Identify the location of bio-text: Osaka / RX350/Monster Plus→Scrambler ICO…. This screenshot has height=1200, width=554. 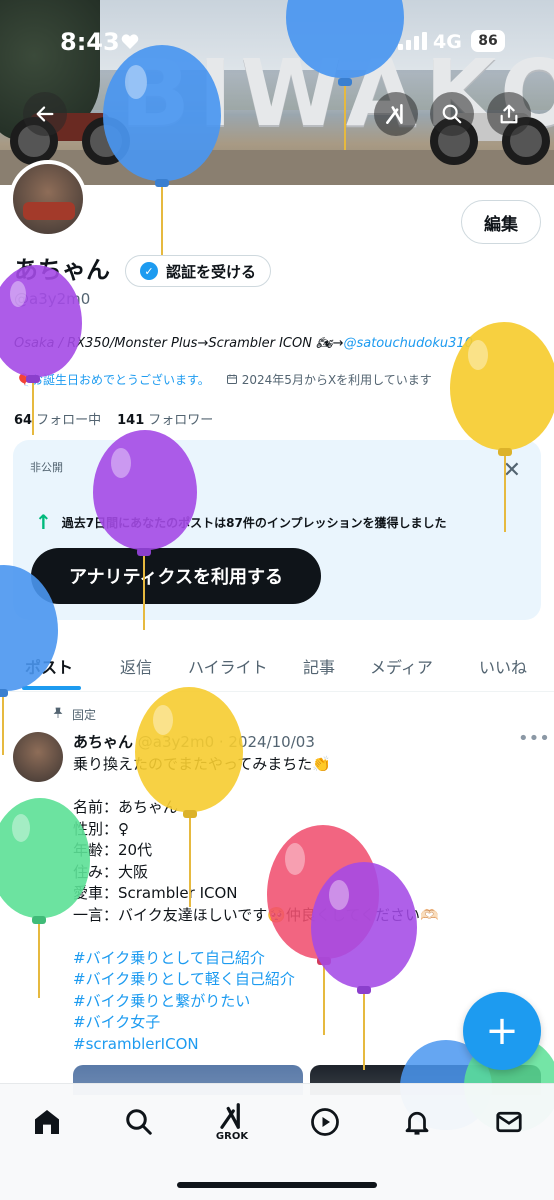
(179, 343).